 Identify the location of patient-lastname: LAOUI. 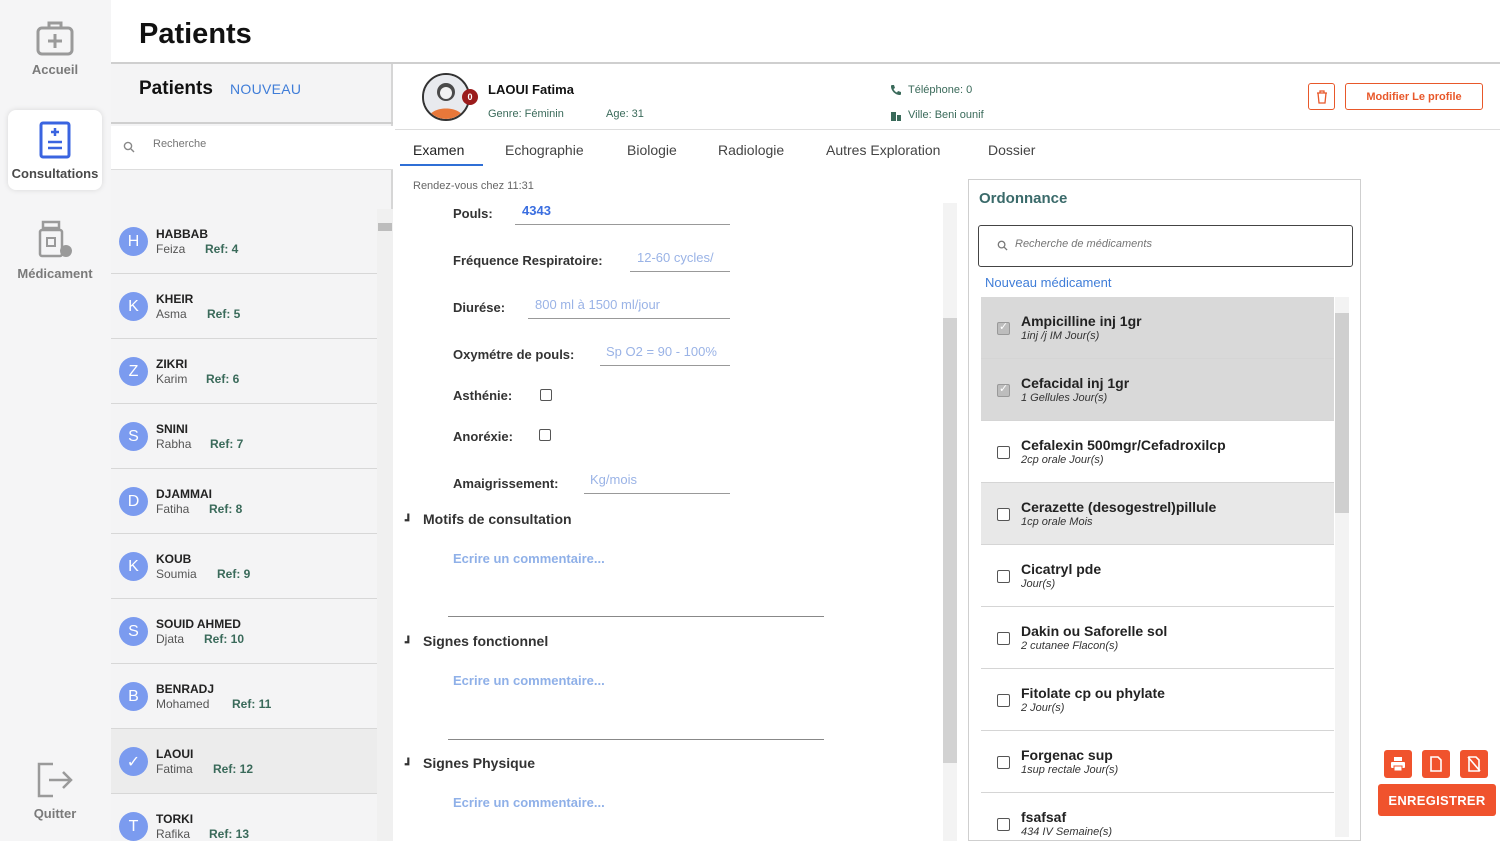
(175, 754).